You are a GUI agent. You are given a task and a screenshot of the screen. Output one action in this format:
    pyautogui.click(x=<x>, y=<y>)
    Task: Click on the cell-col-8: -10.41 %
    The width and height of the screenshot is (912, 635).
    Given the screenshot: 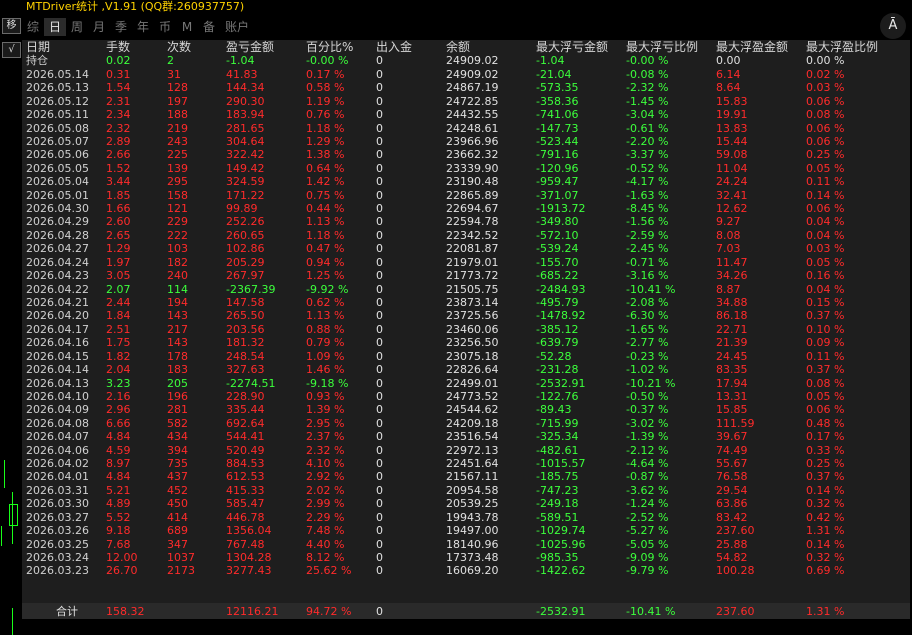 What is the action you would take?
    pyautogui.click(x=651, y=289)
    